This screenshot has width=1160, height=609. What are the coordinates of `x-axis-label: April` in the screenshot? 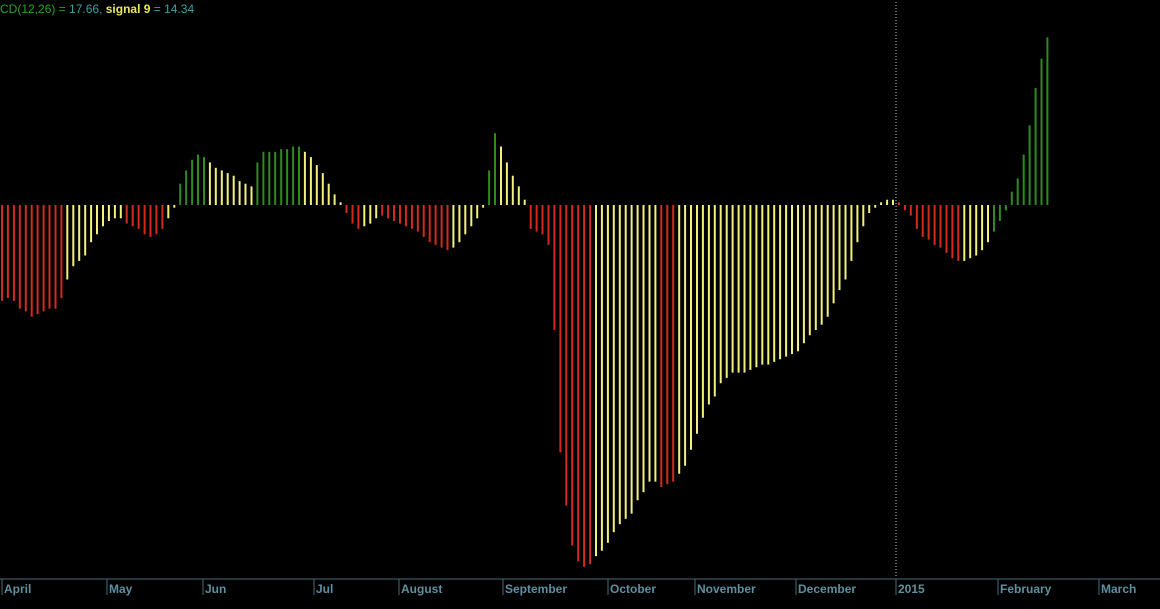 It's located at (17, 589).